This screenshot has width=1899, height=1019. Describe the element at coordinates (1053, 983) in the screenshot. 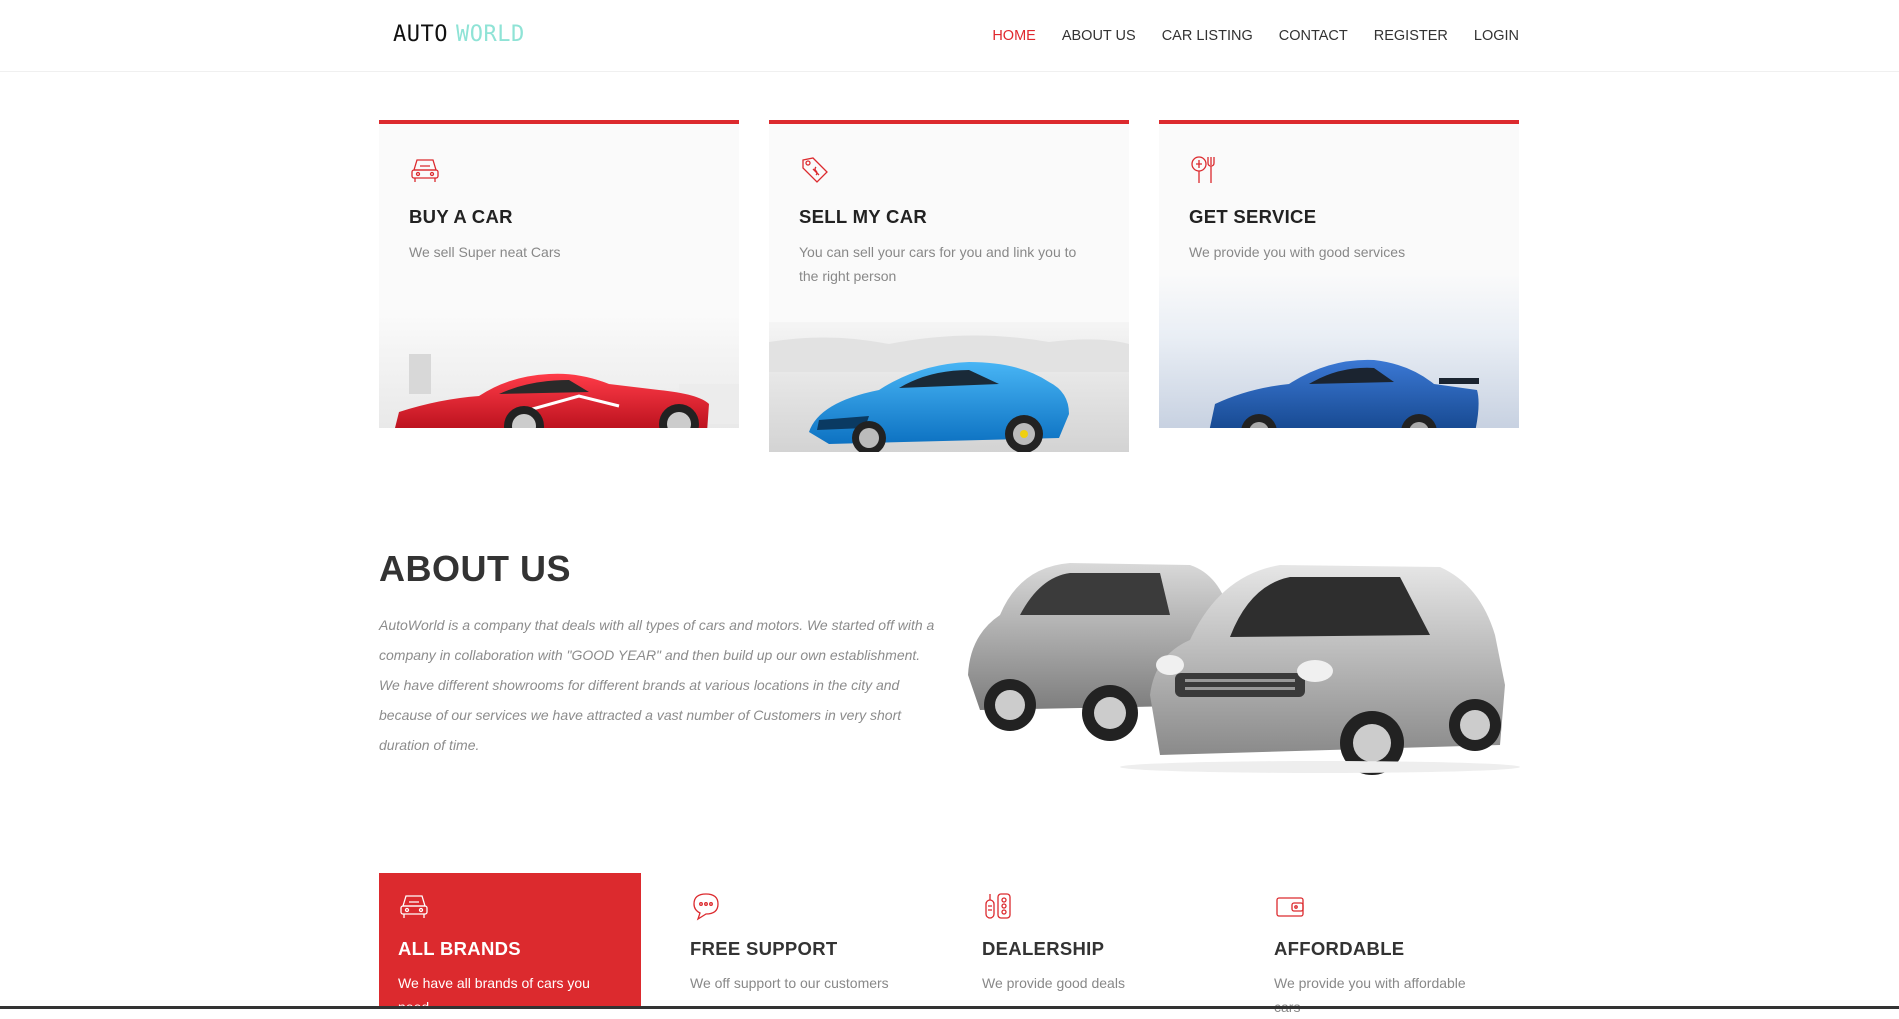

I see `feature-text: We provide good deals` at that location.